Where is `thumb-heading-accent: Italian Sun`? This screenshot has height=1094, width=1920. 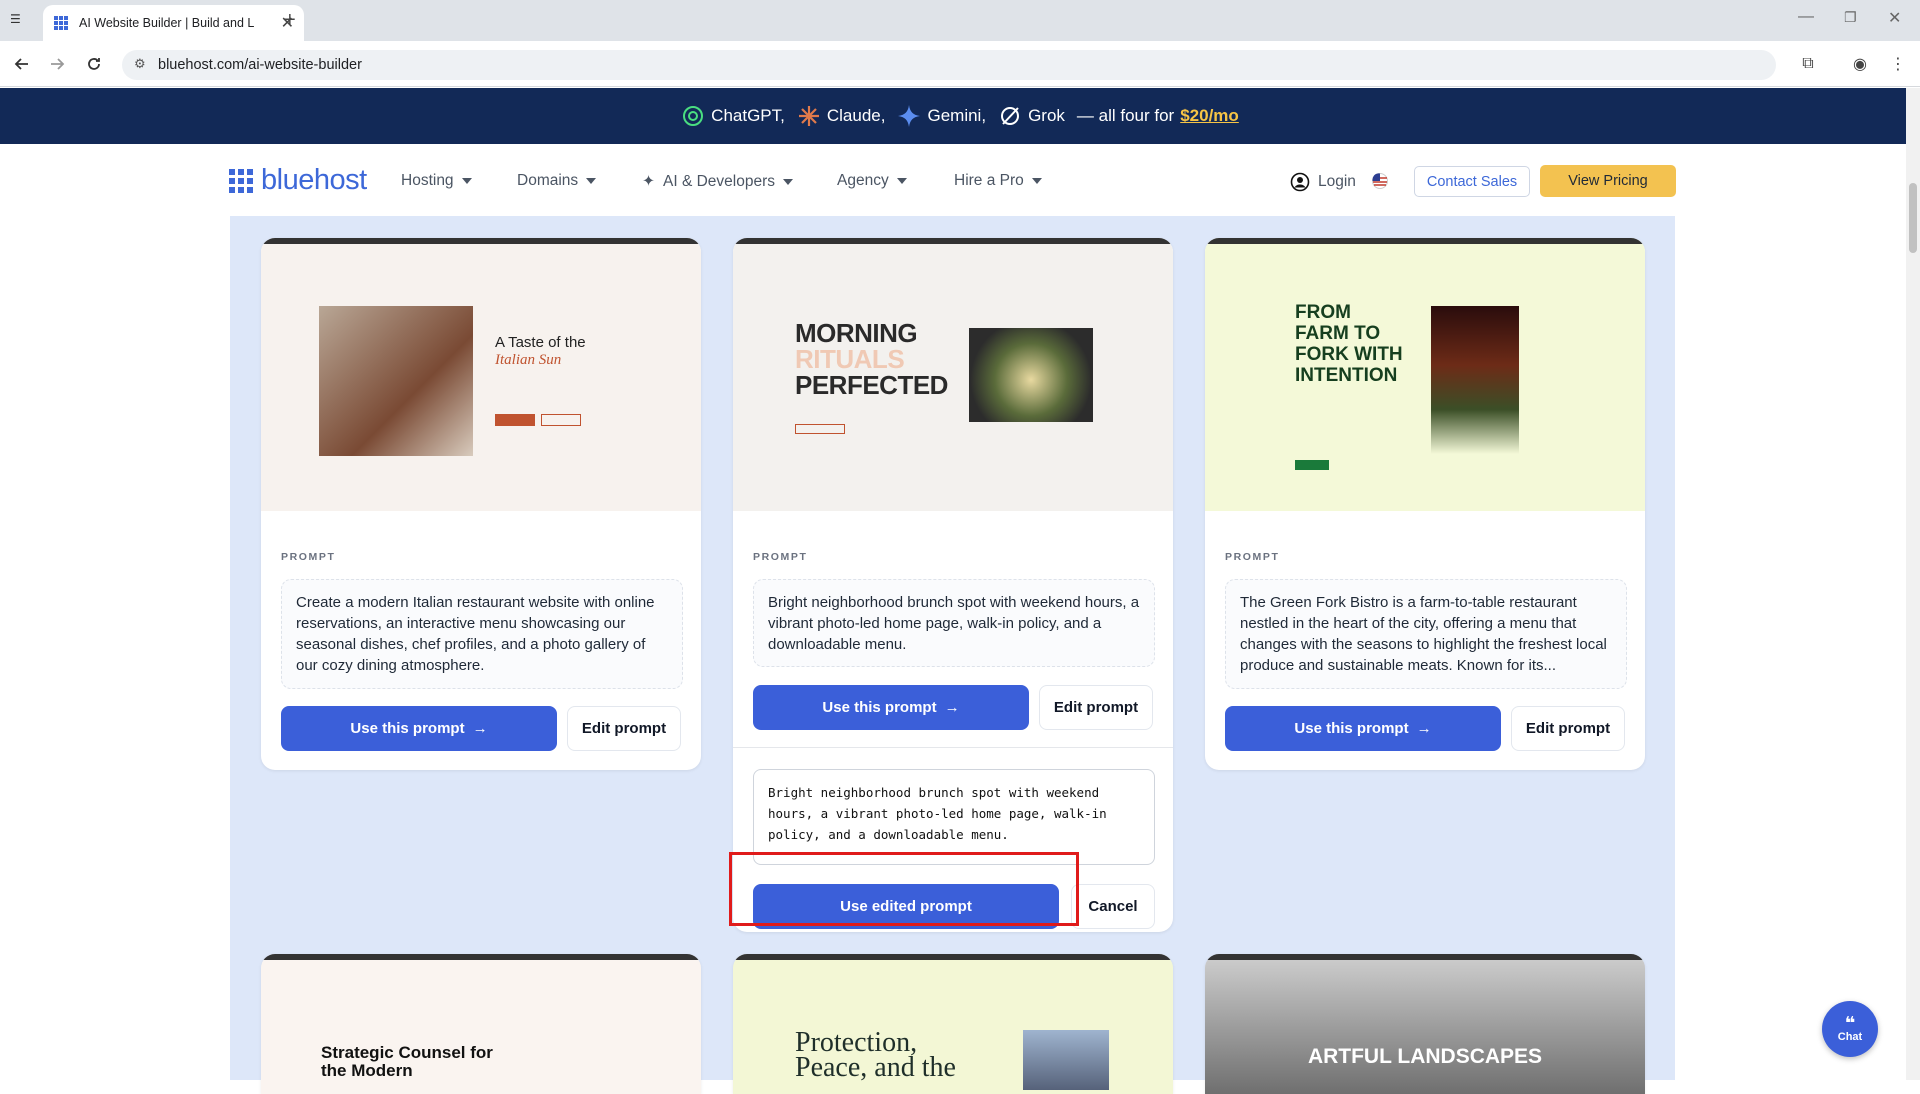 thumb-heading-accent: Italian Sun is located at coordinates (528, 360).